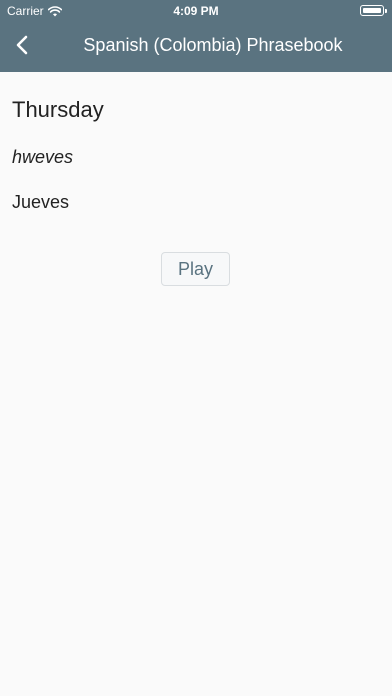 This screenshot has width=392, height=696. I want to click on play-button: Play, so click(195, 269).